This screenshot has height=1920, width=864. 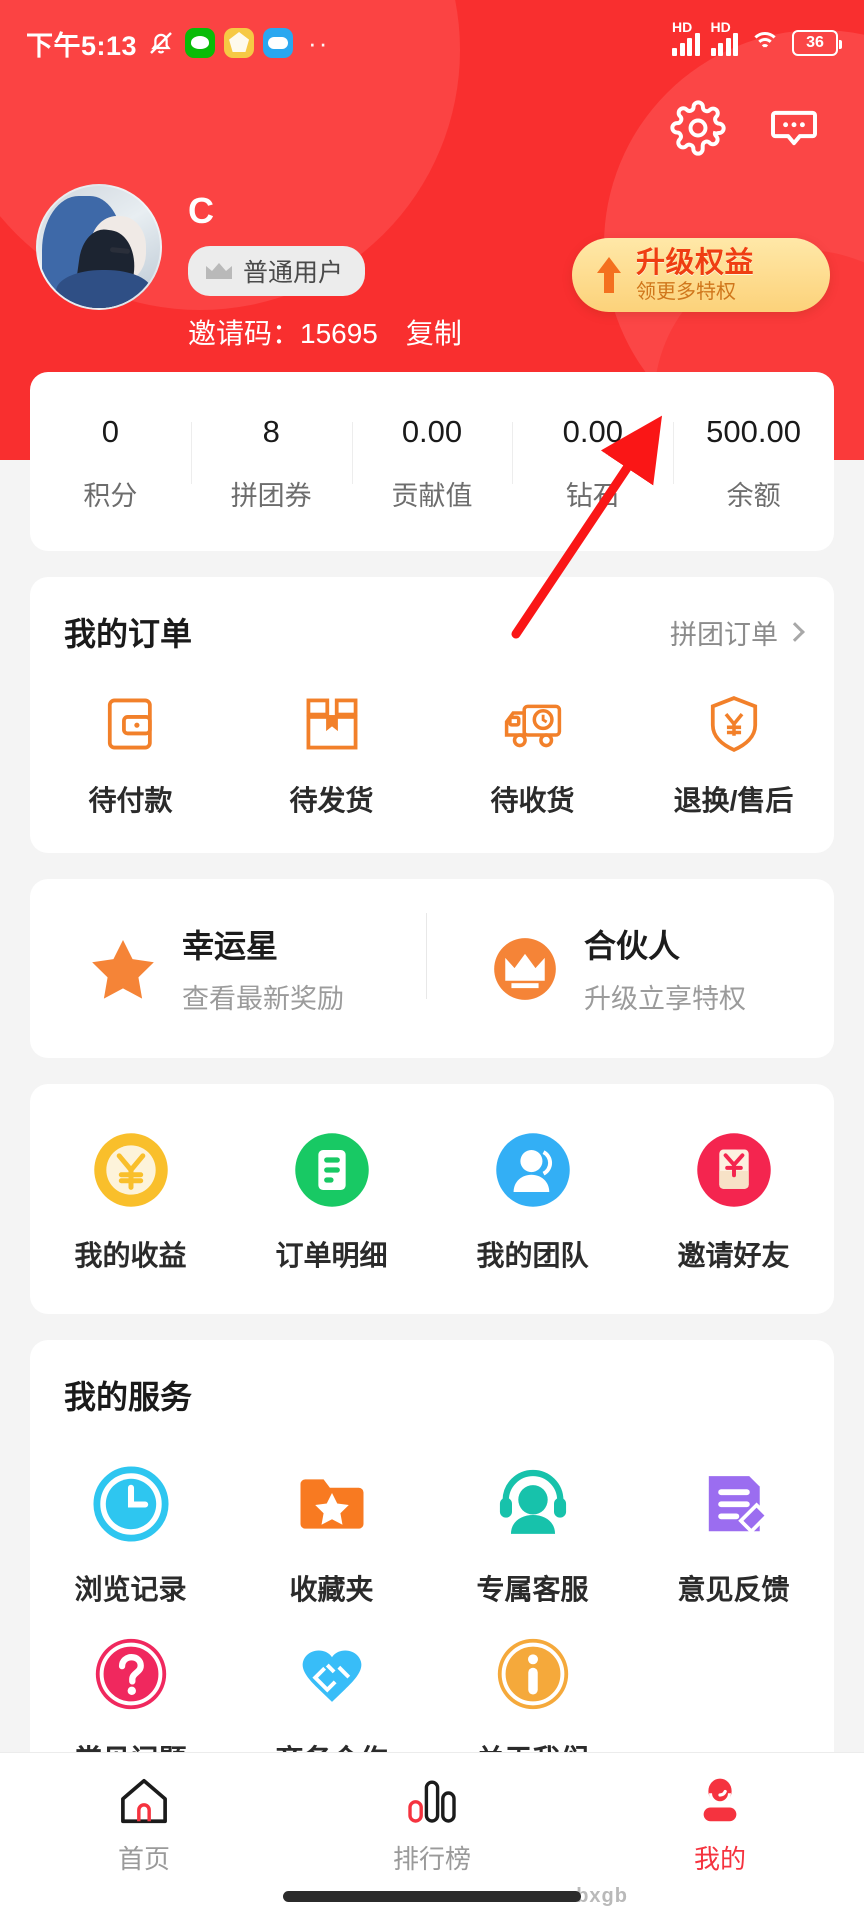 What do you see at coordinates (632, 946) in the screenshot?
I see `promo-title: 合伙人` at bounding box center [632, 946].